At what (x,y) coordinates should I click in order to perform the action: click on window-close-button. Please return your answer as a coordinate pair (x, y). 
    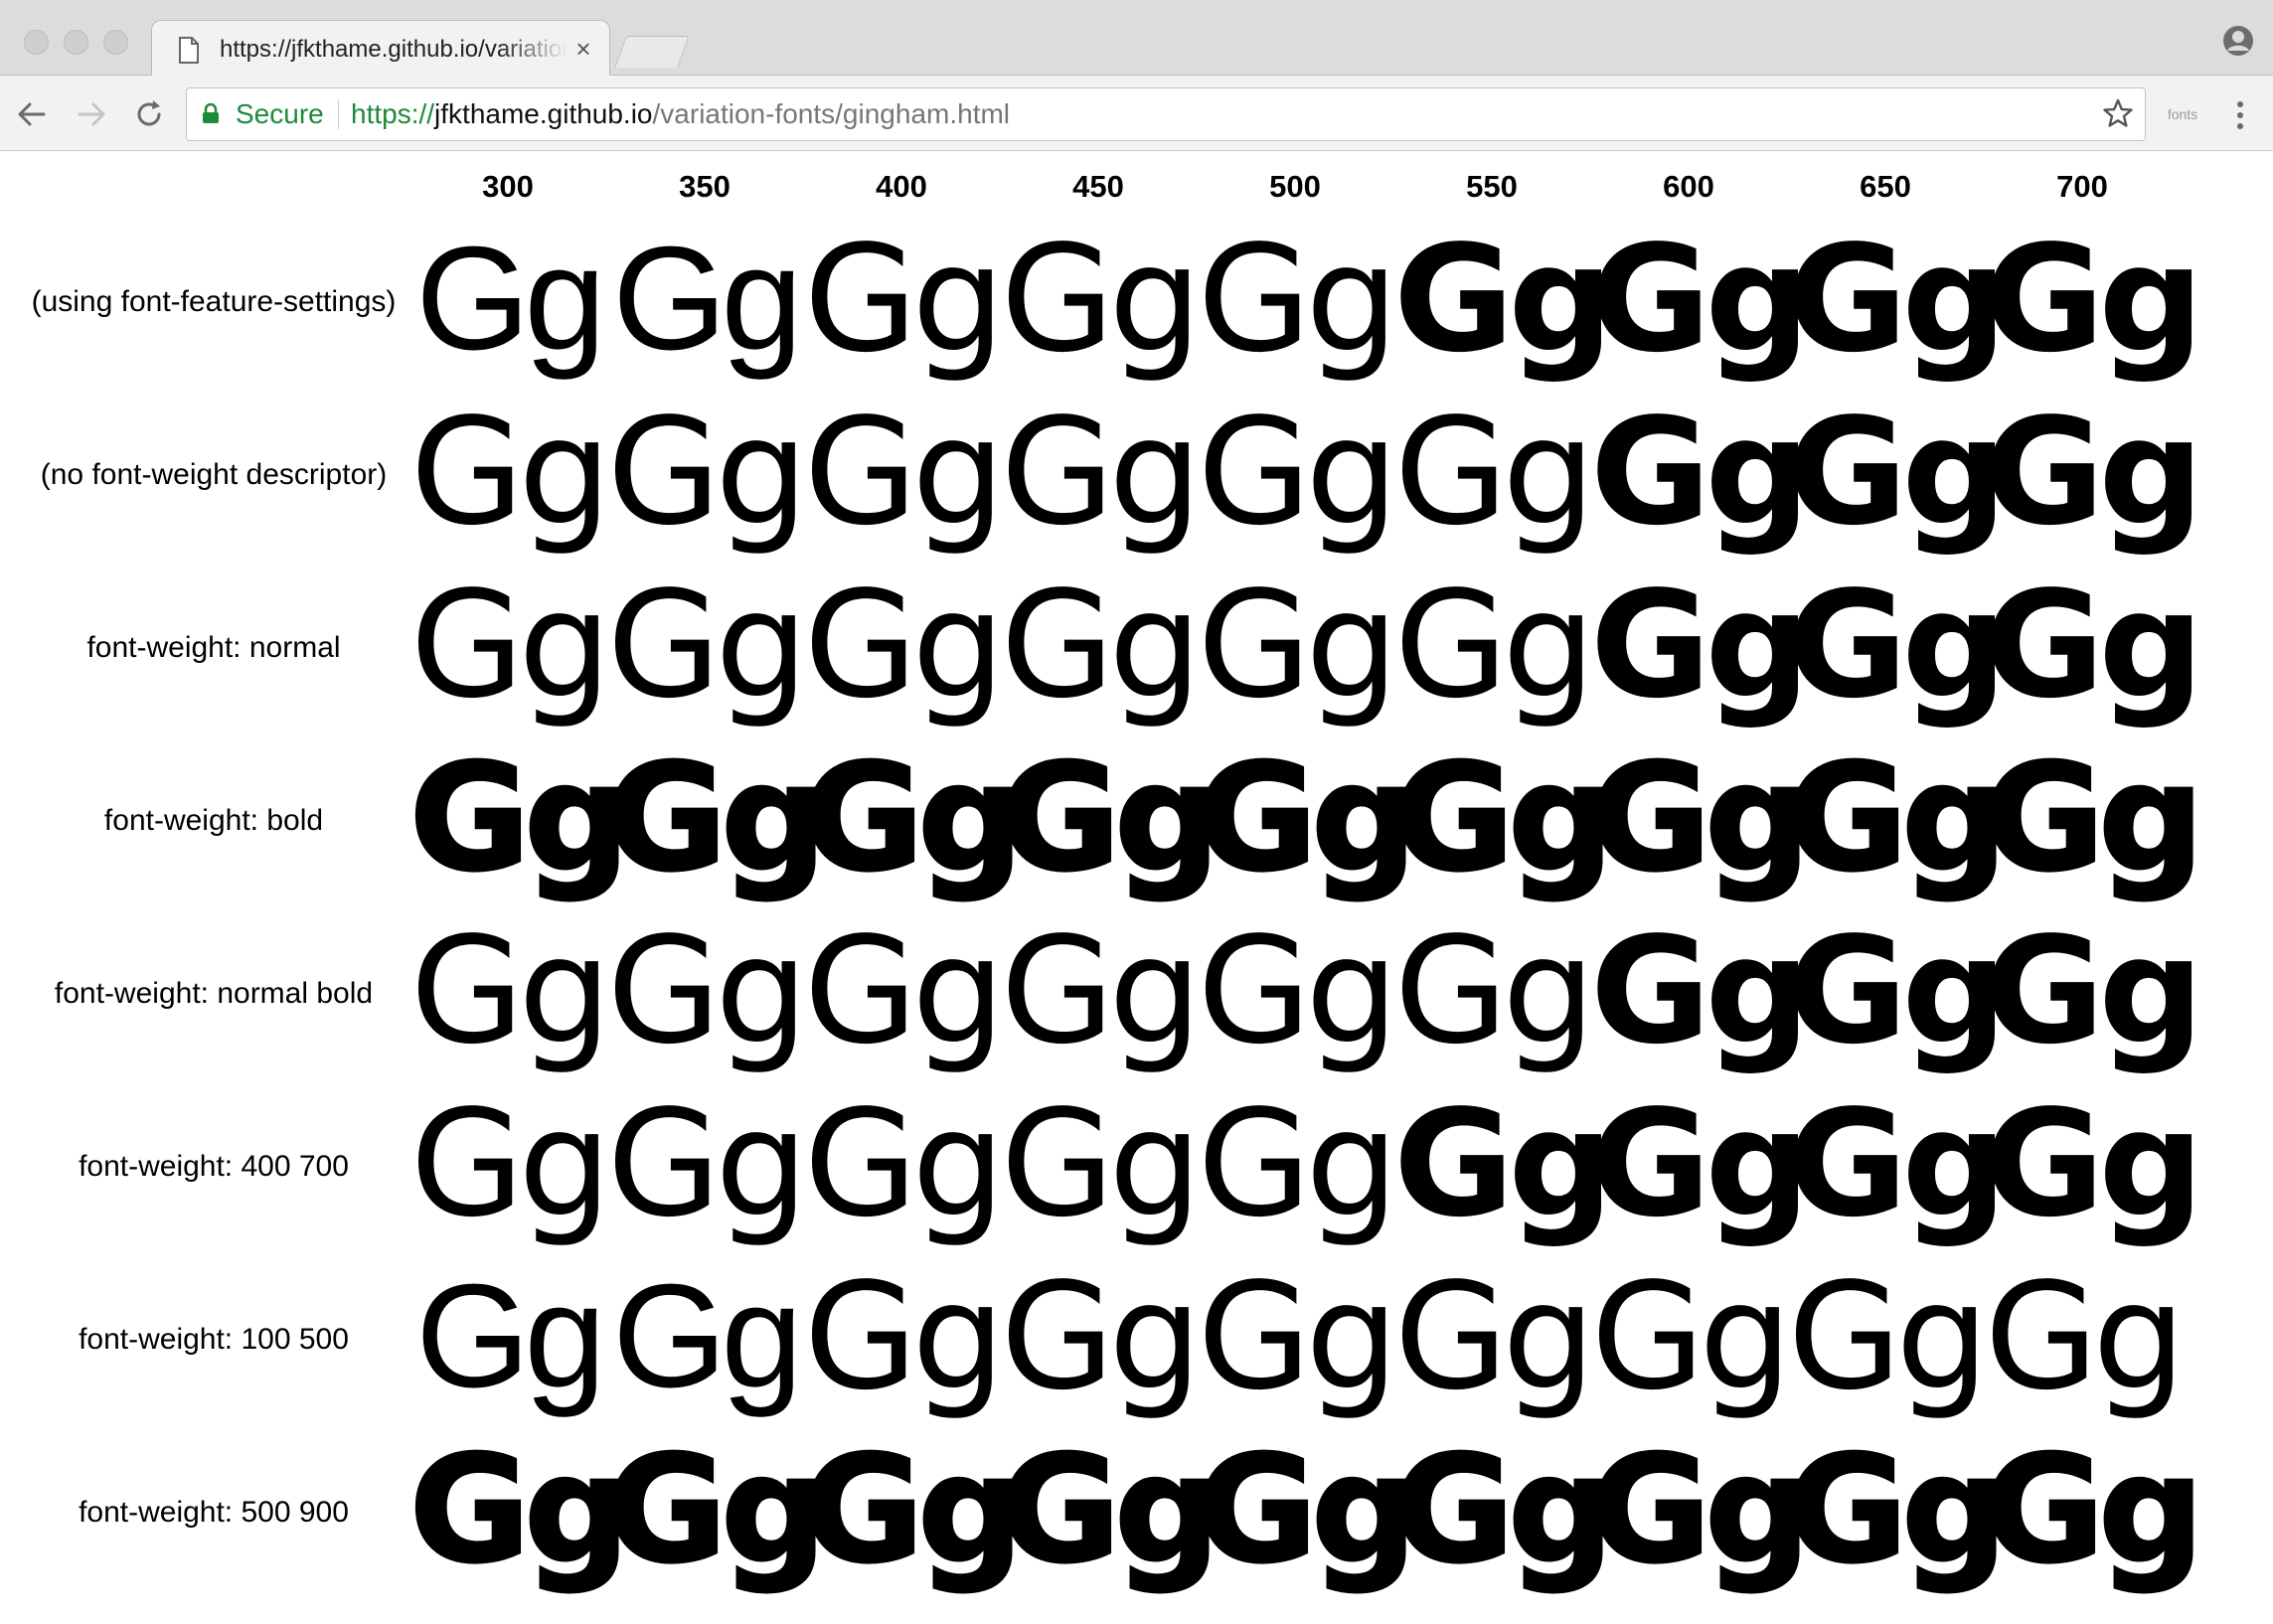
    Looking at the image, I should click on (37, 42).